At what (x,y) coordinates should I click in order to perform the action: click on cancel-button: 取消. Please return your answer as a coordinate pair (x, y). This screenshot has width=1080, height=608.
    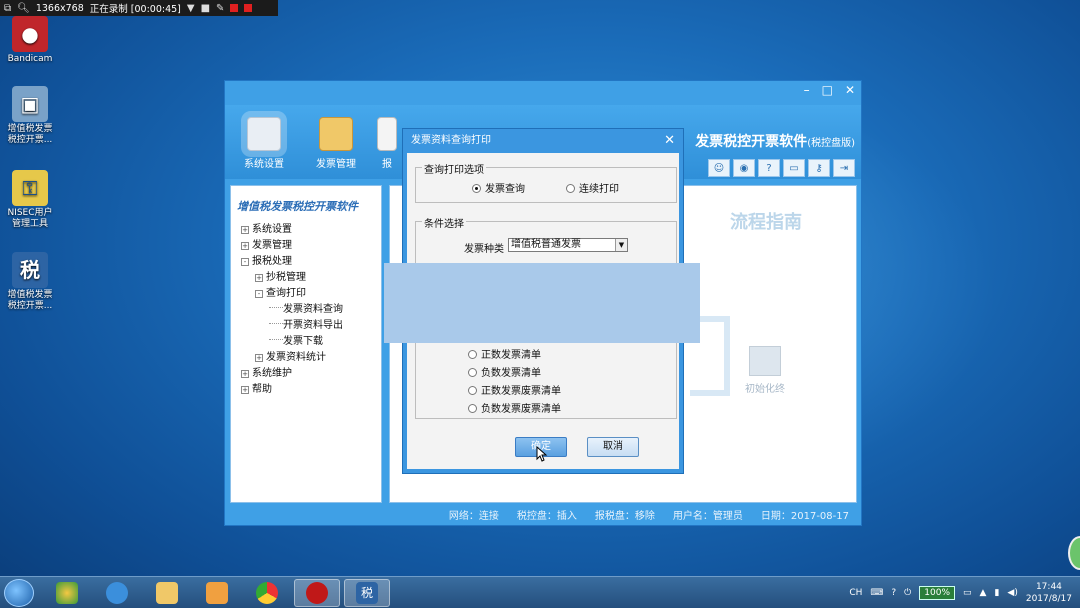
    Looking at the image, I should click on (613, 447).